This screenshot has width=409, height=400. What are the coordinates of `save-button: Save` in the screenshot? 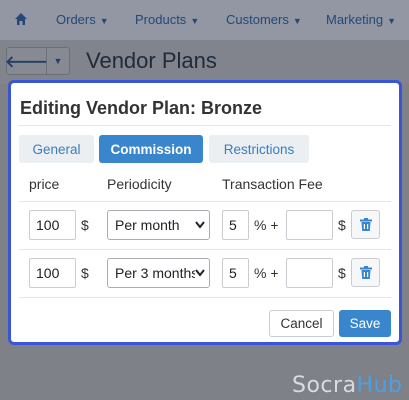 It's located at (365, 323).